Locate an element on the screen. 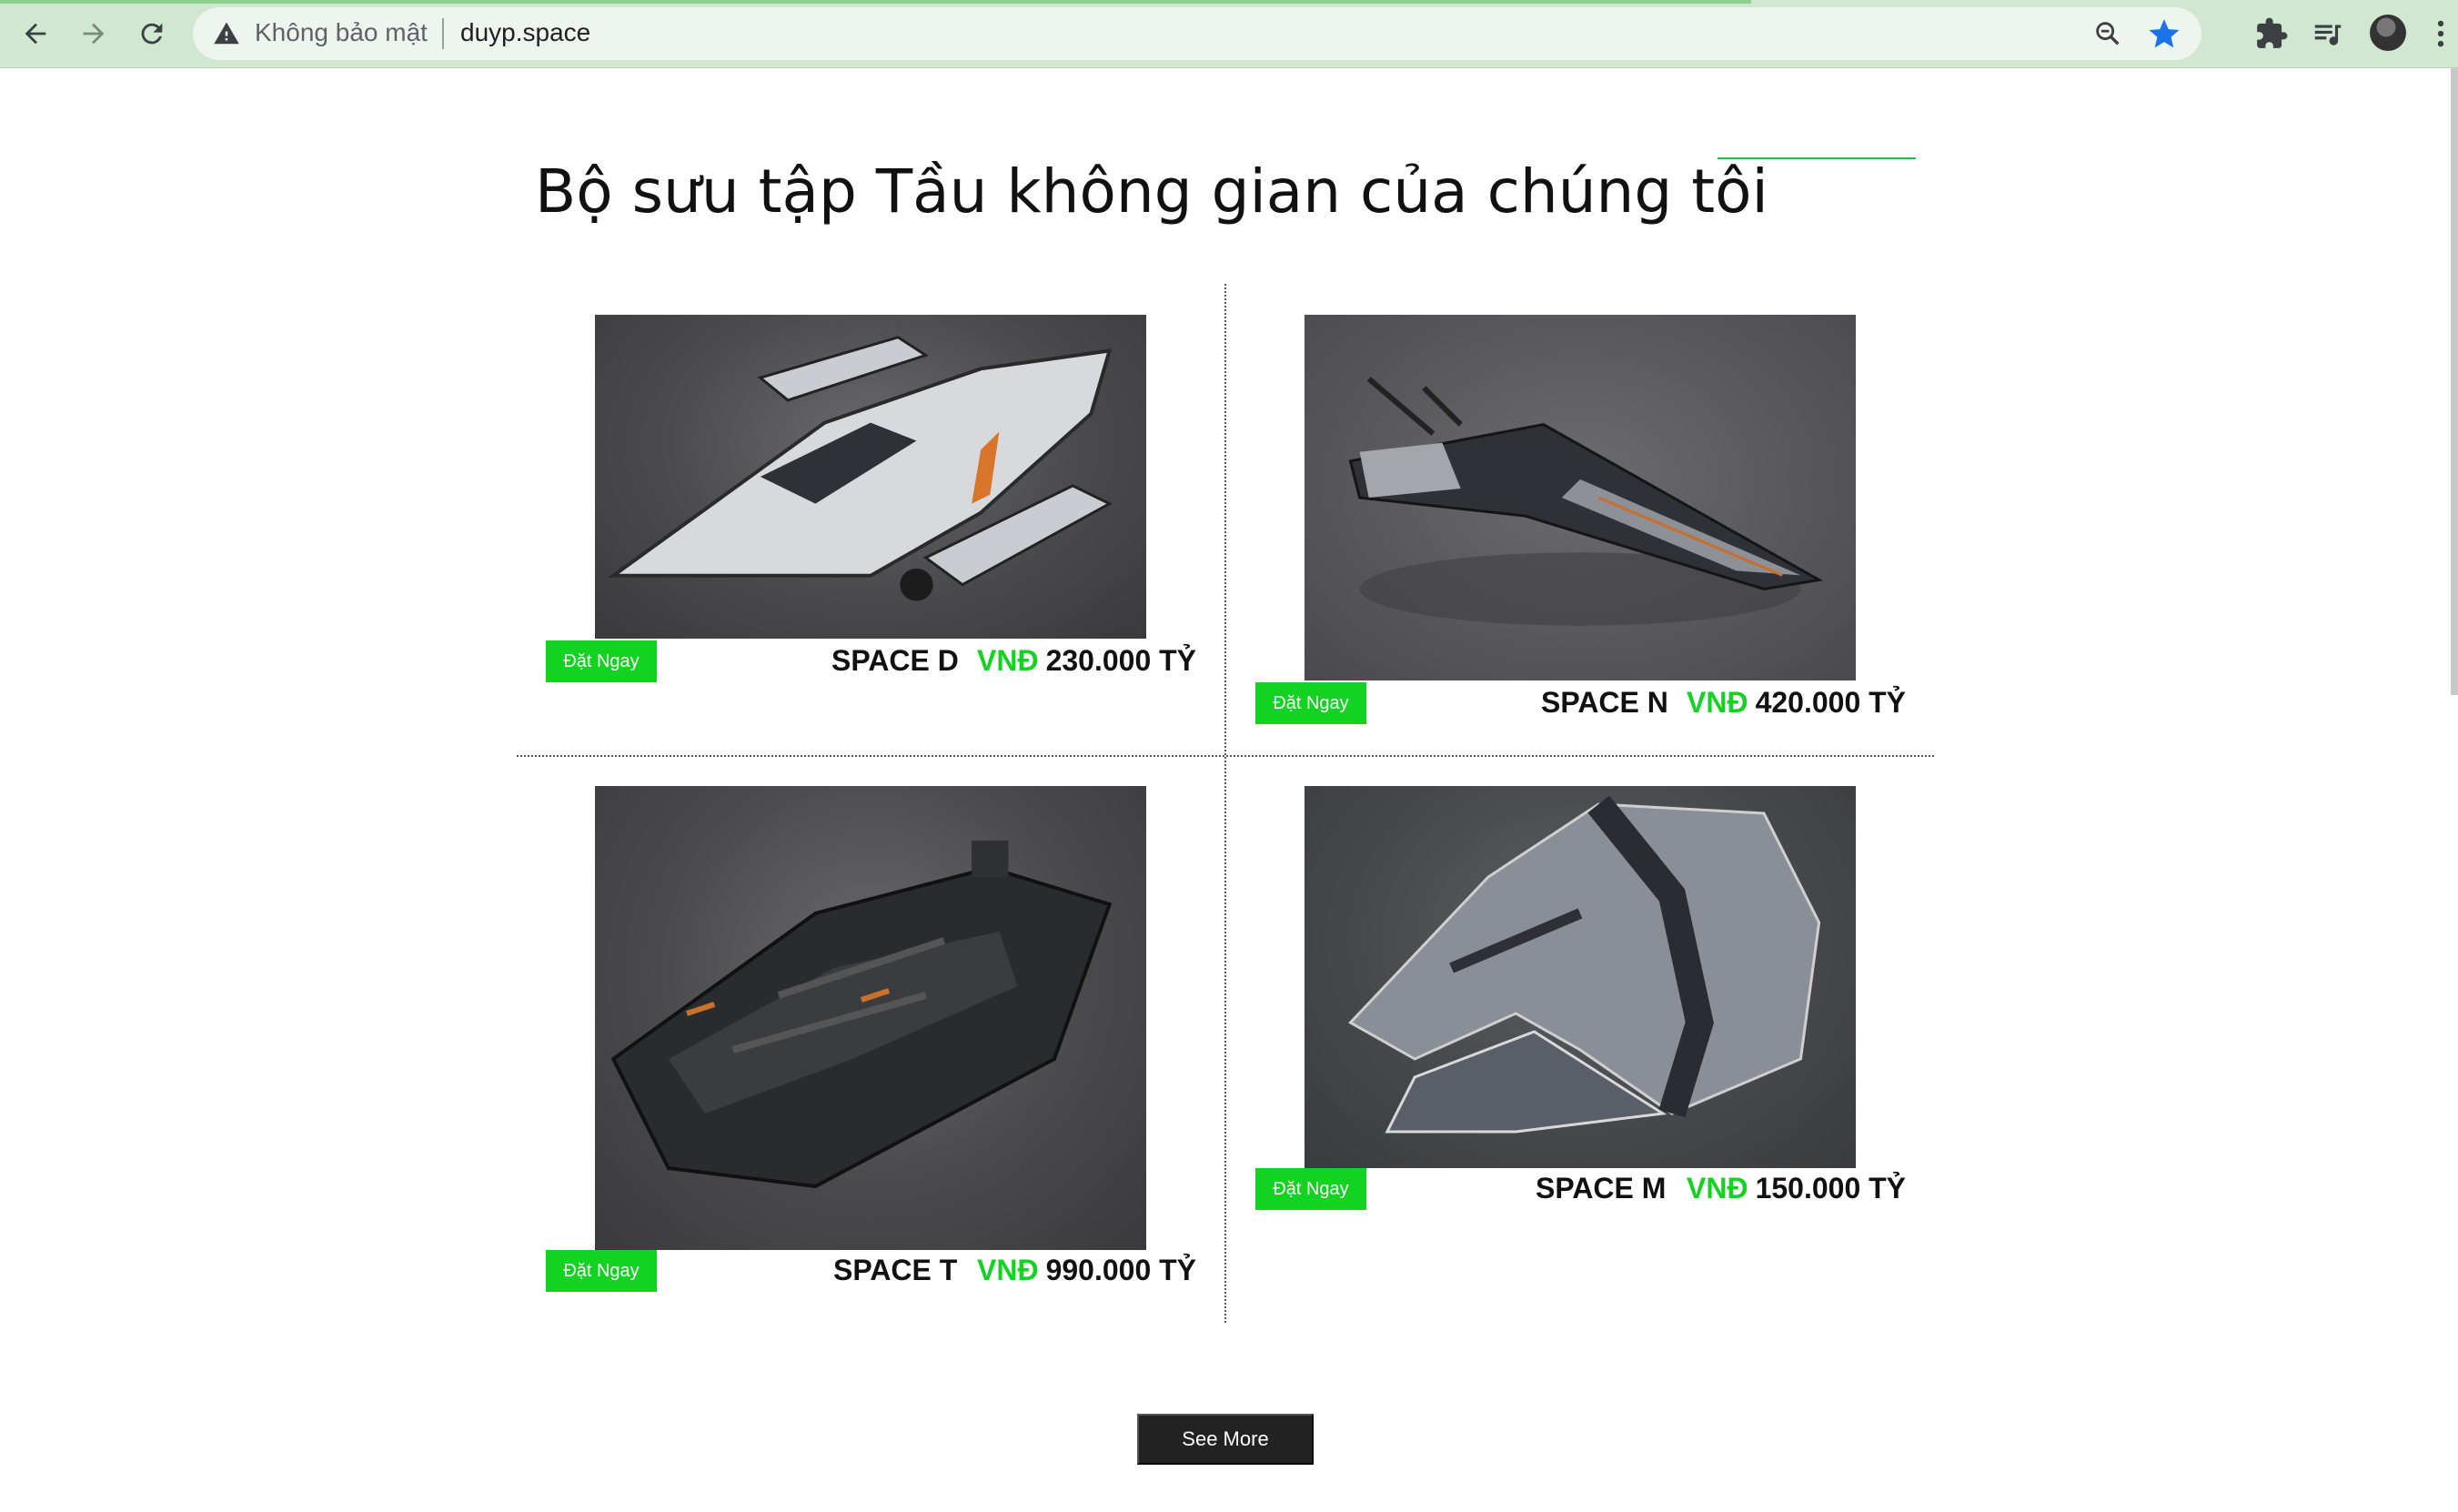  product-image-space-d is located at coordinates (870, 477).